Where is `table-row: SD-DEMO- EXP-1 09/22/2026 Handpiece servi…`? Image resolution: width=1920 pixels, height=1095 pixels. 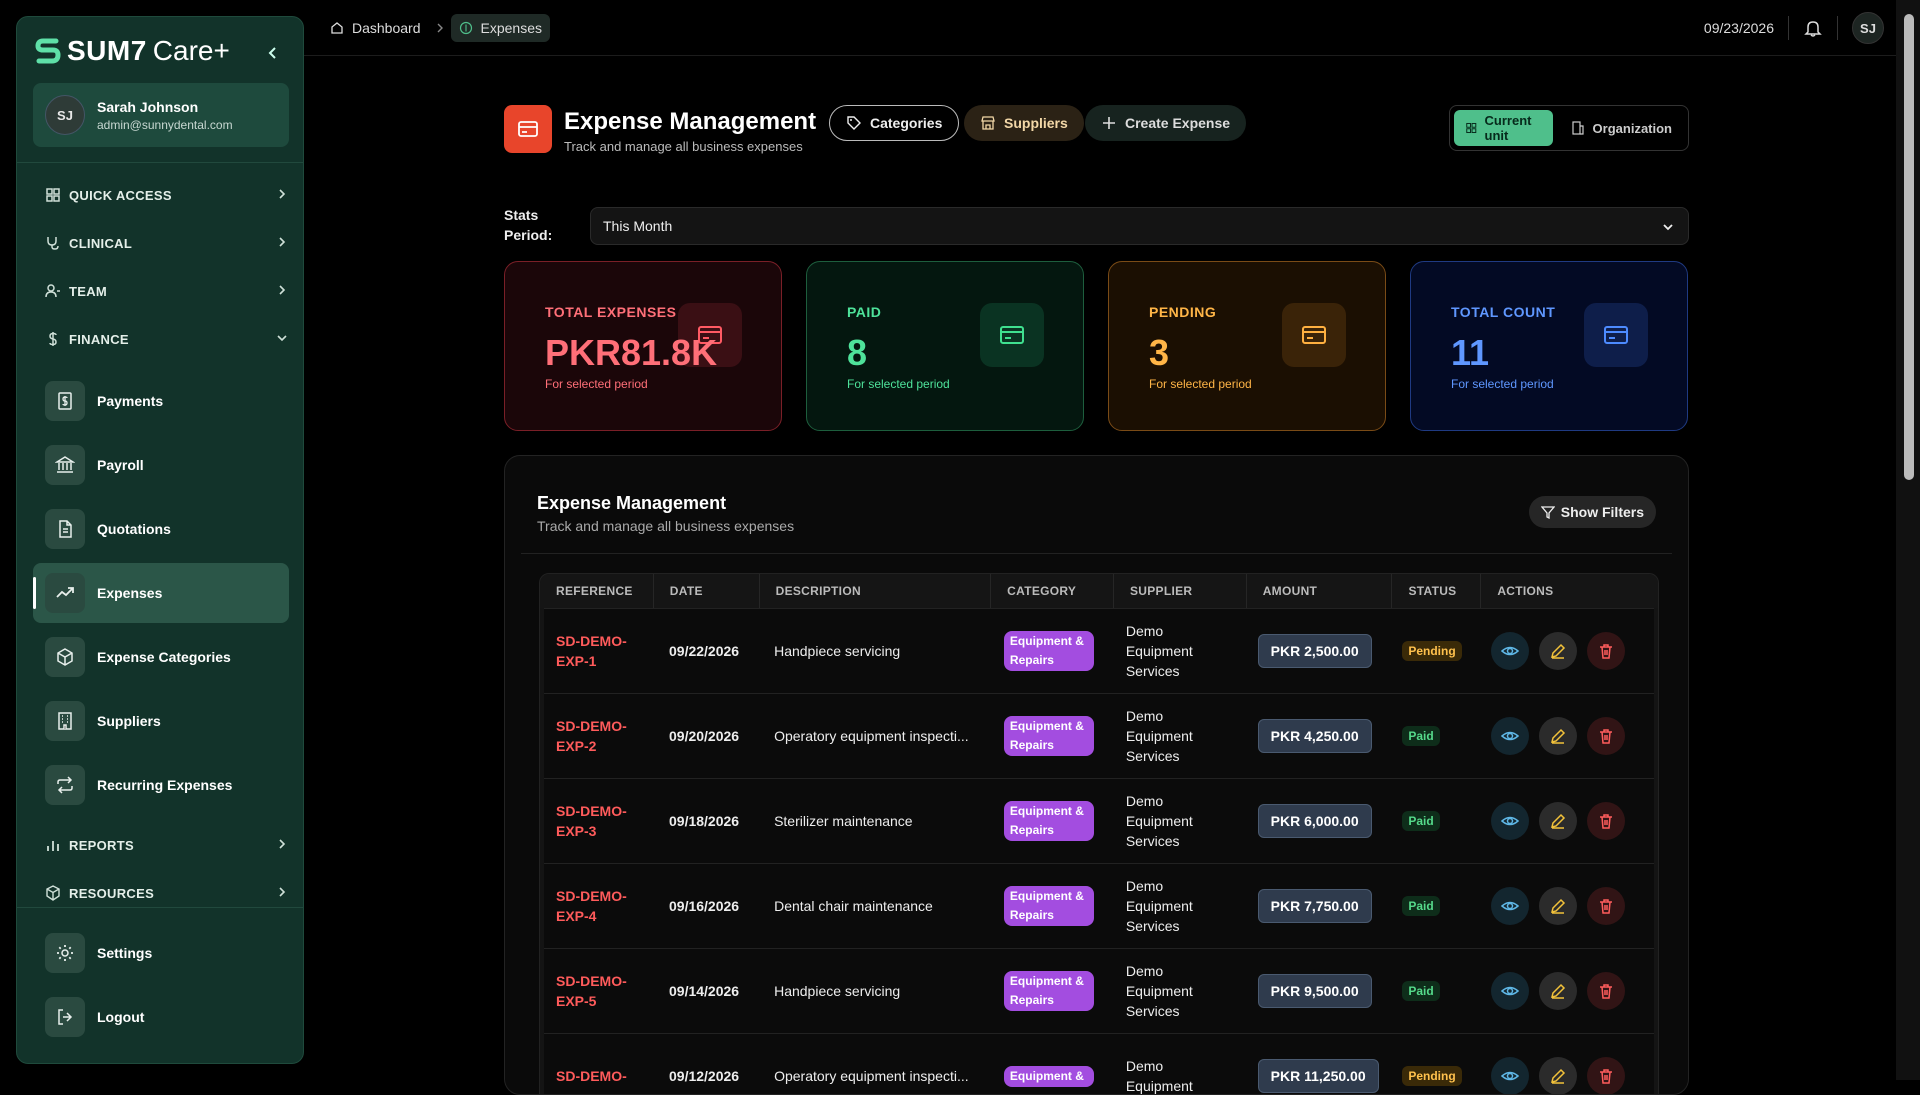 table-row: SD-DEMO- EXP-1 09/22/2026 Handpiece servi… is located at coordinates (1099, 650).